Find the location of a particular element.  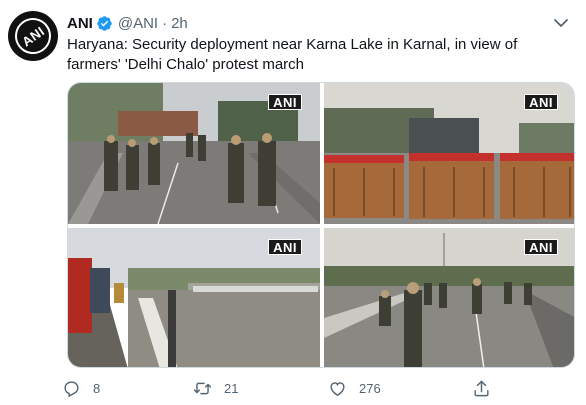

like-count: 276 is located at coordinates (370, 388).